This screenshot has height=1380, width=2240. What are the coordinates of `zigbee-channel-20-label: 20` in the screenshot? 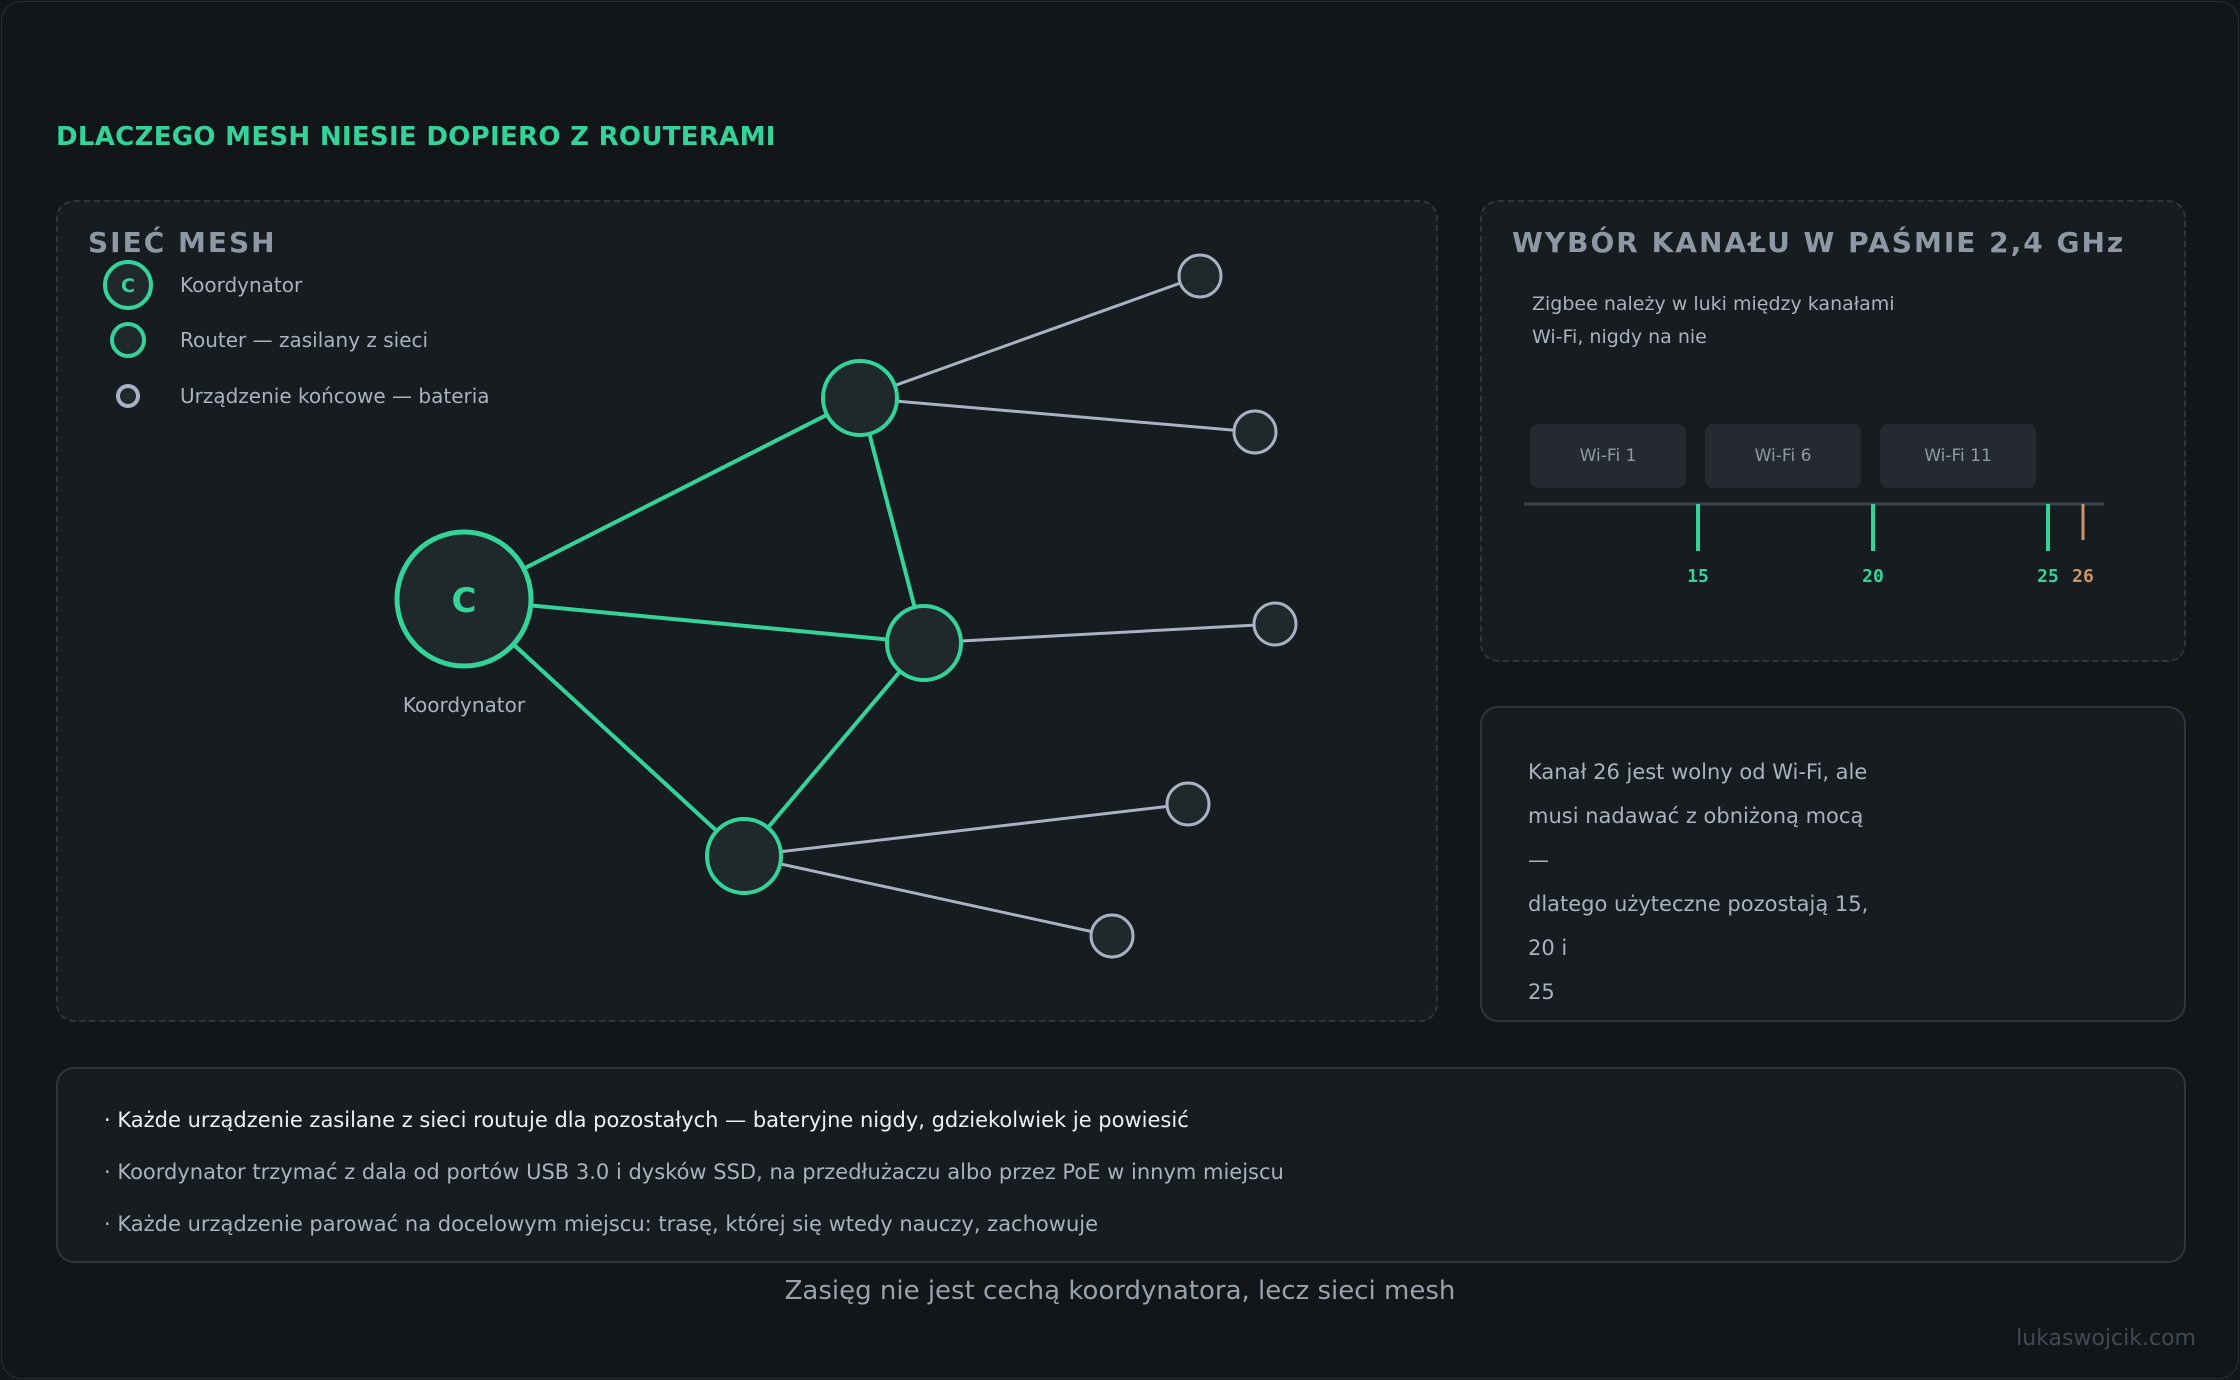 It's located at (1873, 576).